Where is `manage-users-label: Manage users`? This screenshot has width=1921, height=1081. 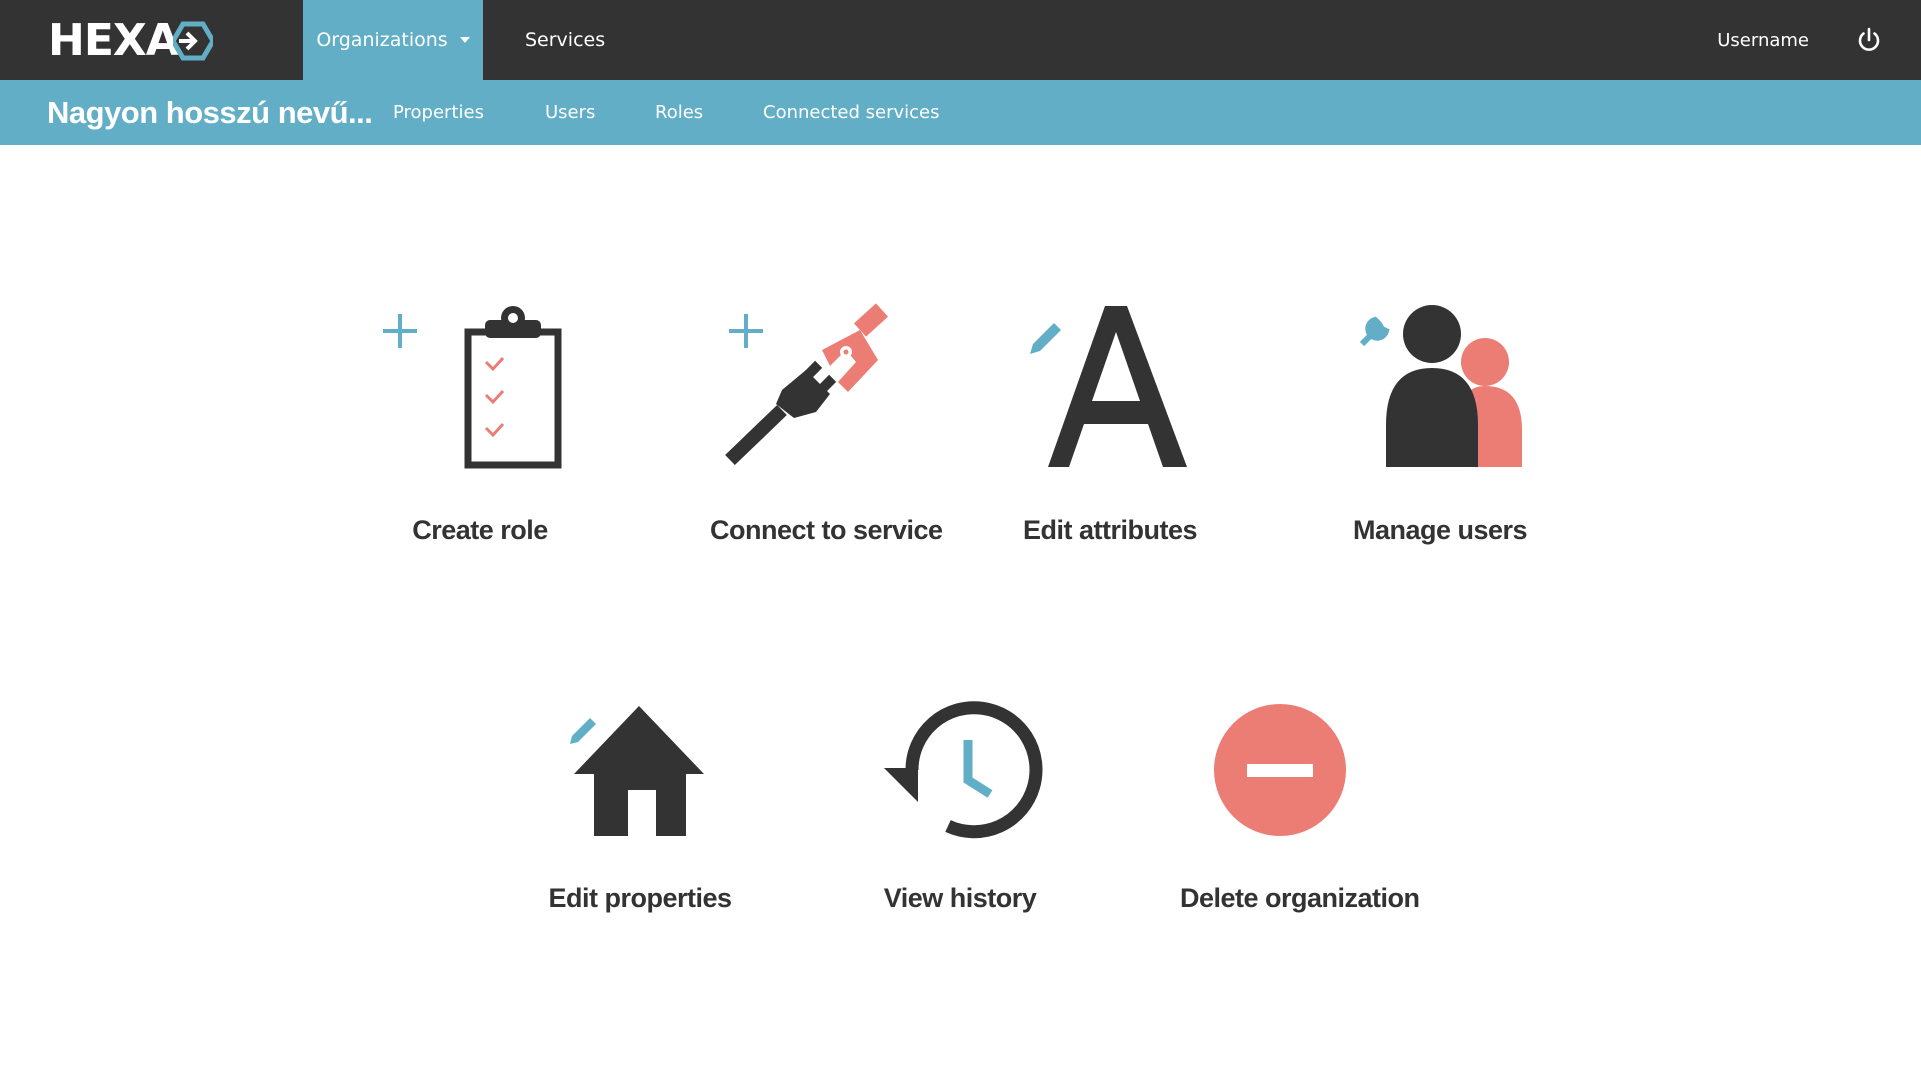 manage-users-label: Manage users is located at coordinates (1440, 530).